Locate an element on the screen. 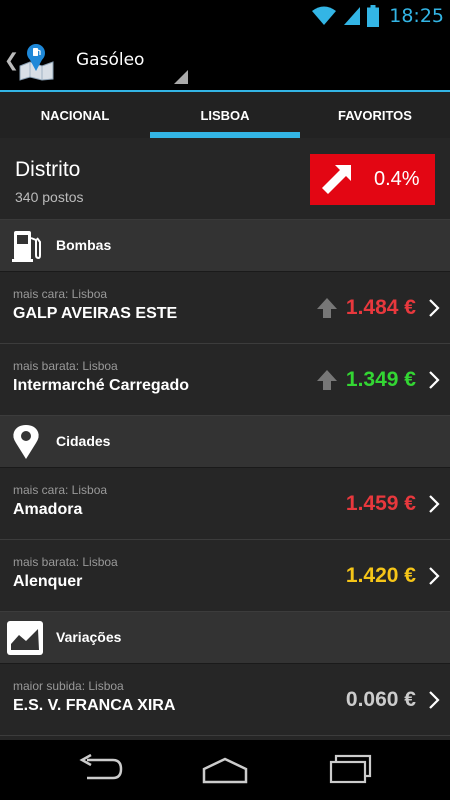 This screenshot has width=450, height=800. area-chart-icon is located at coordinates (25, 638).